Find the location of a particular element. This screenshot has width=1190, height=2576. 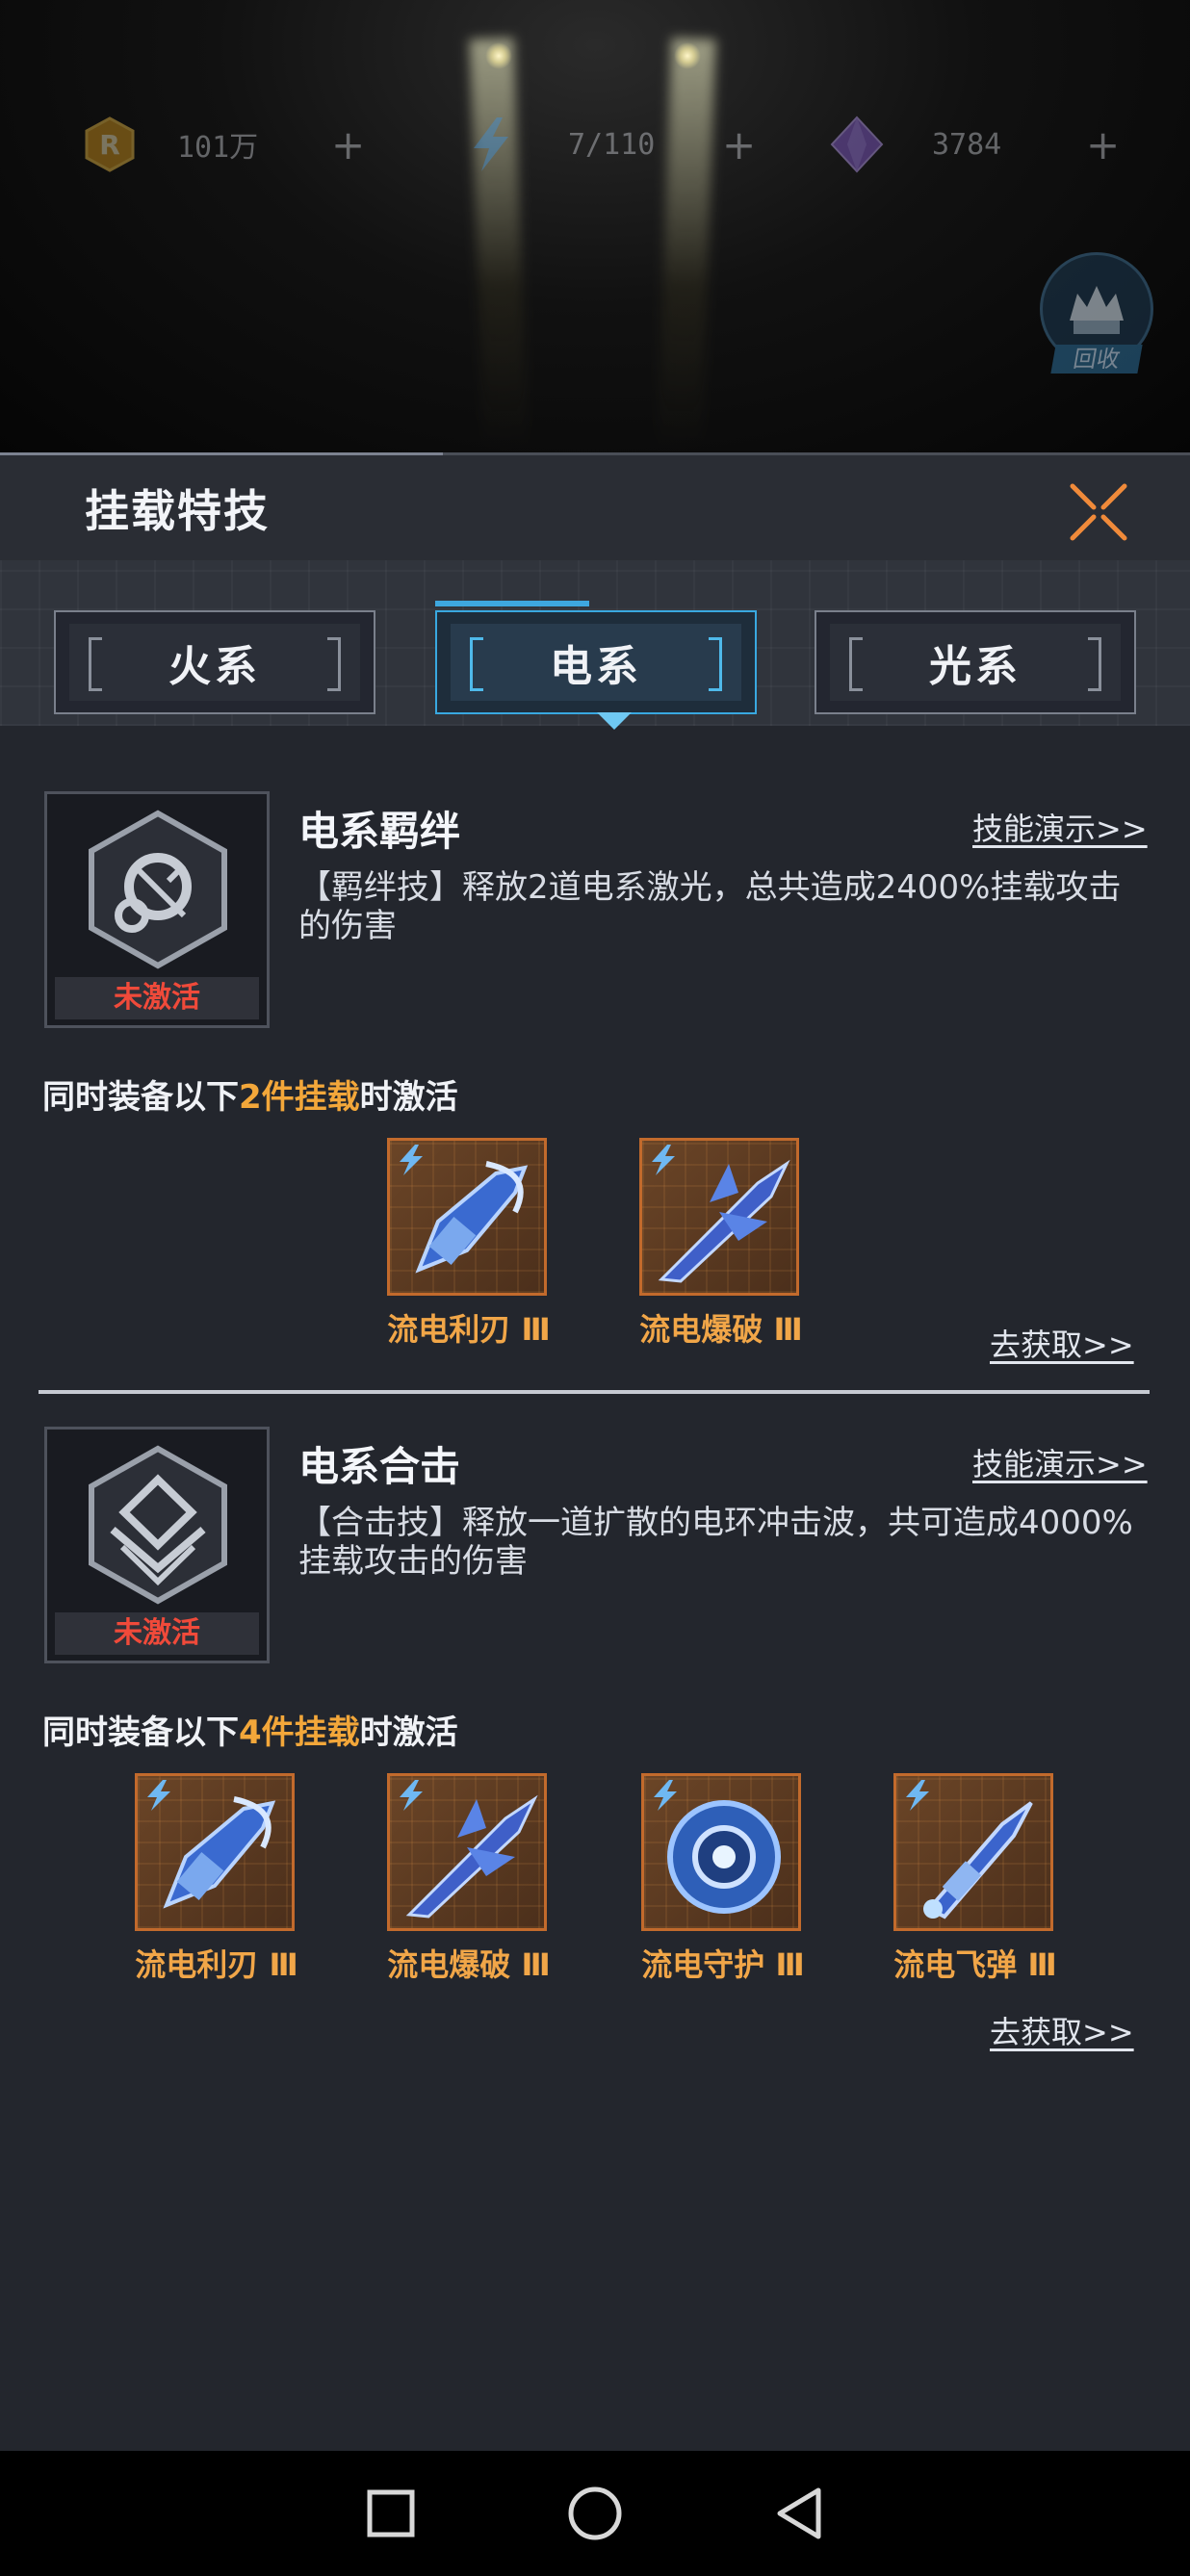

tab-light: 光系 is located at coordinates (976, 662).